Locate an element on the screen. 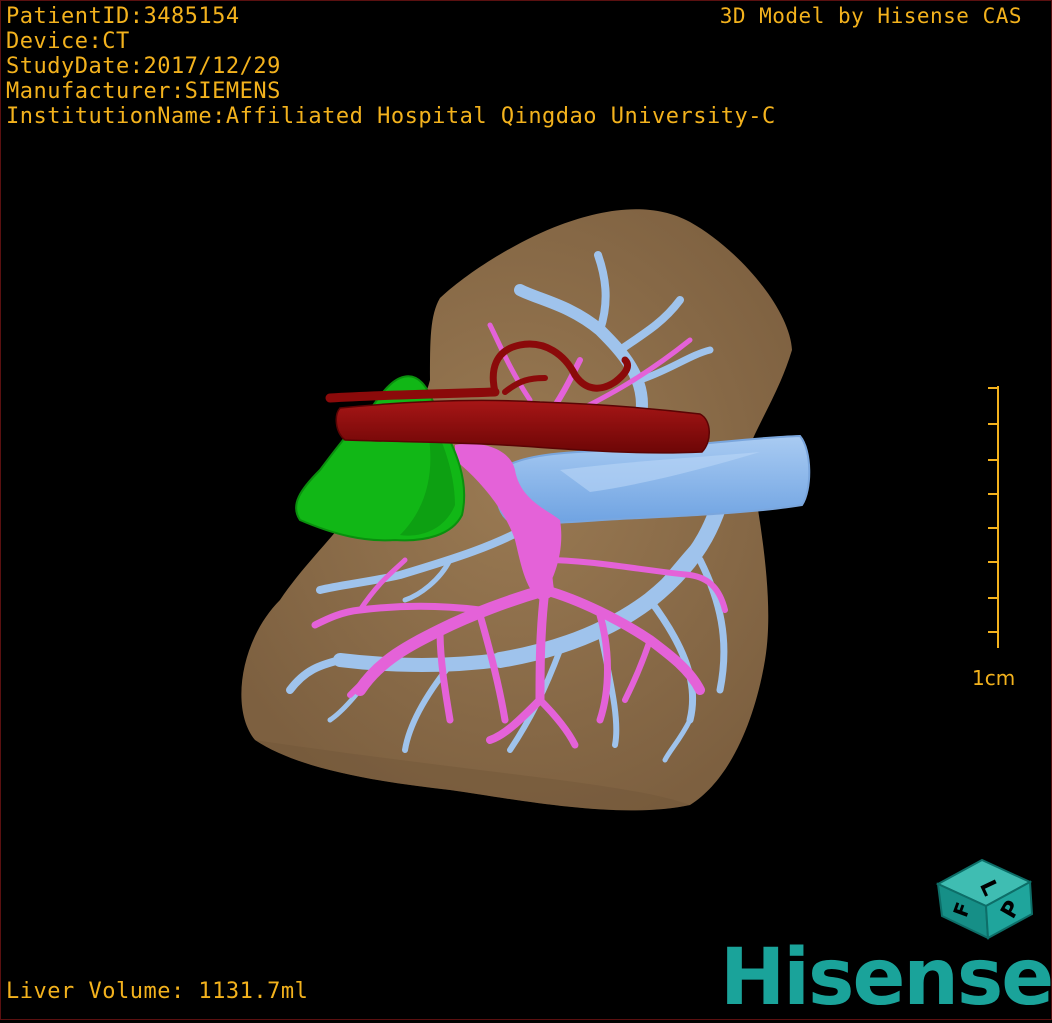 Image resolution: width=1052 pixels, height=1023 pixels. liver-volume-text: Liver Volume: 1131.7ml is located at coordinates (157, 991).